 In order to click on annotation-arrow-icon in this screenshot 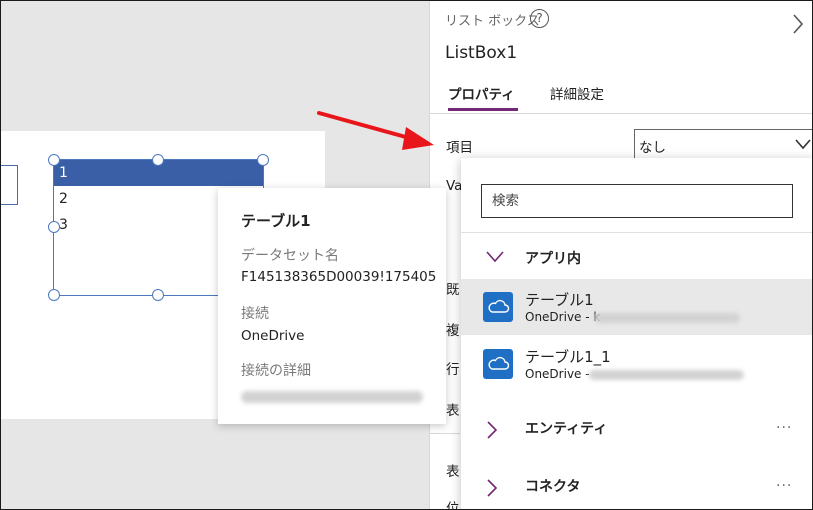, I will do `click(375, 130)`.